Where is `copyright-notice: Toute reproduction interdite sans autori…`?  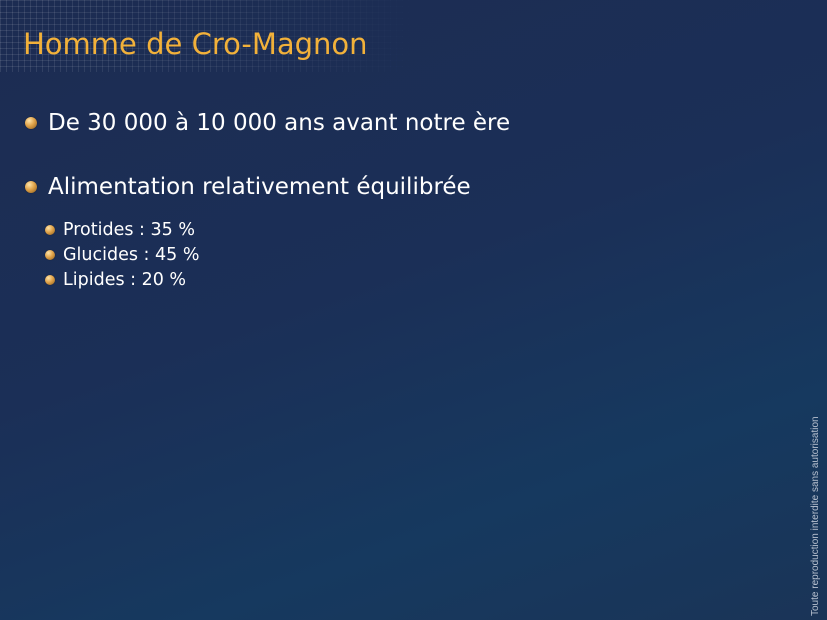 copyright-notice: Toute reproduction interdite sans autori… is located at coordinates (815, 516).